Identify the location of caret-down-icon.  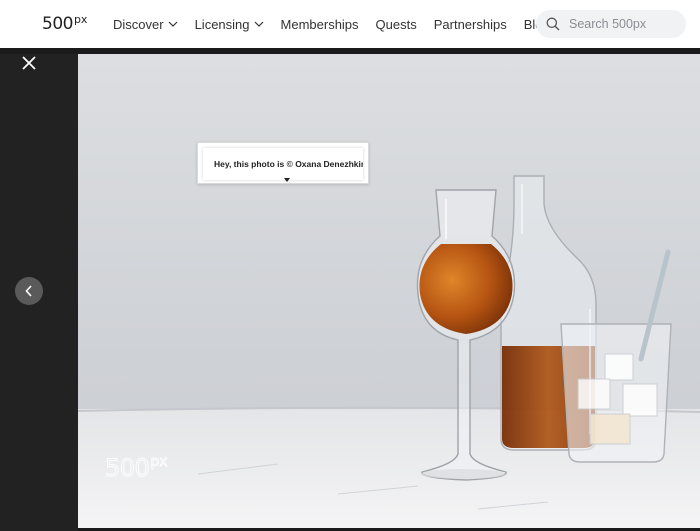
(287, 180).